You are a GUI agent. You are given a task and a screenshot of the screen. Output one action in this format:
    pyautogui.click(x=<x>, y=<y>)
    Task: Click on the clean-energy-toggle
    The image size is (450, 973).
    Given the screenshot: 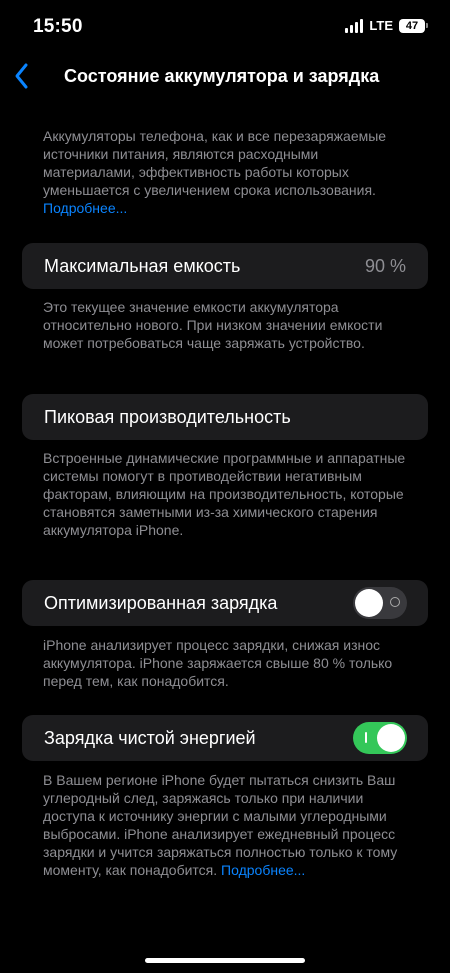 What is the action you would take?
    pyautogui.click(x=380, y=738)
    